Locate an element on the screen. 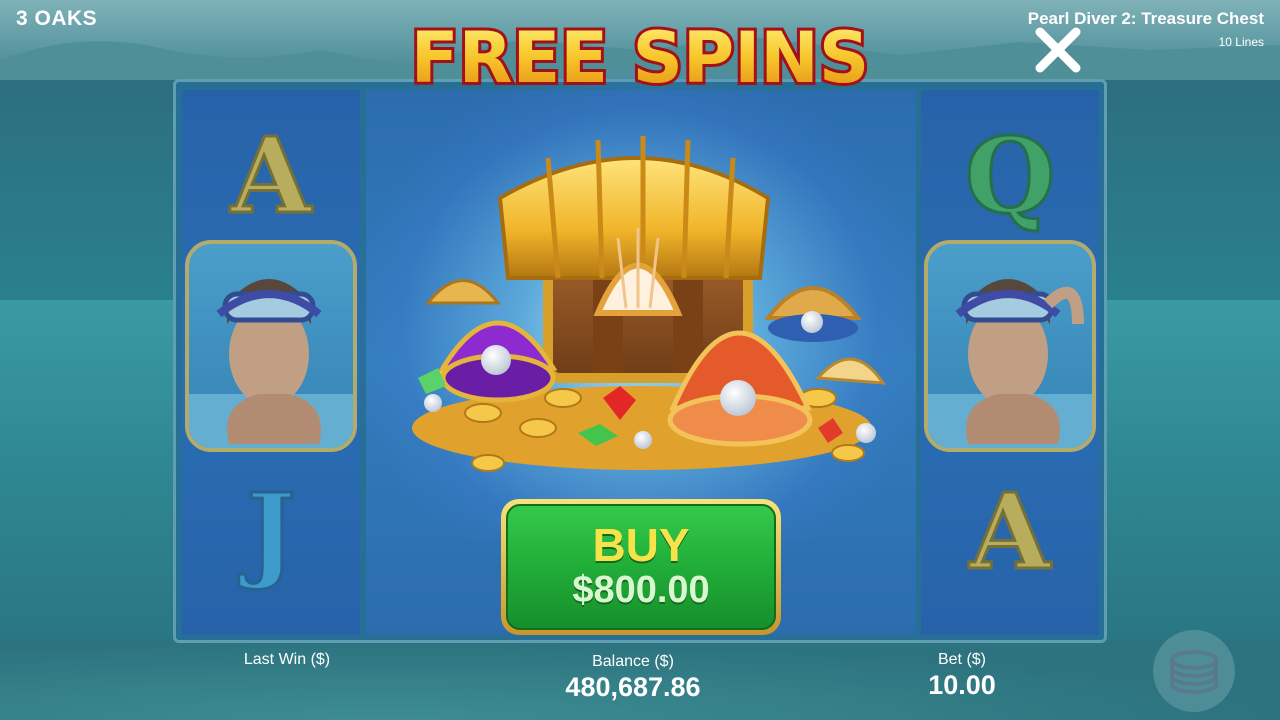 This screenshot has height=720, width=1280. buy-button-face: BUY $800.00 is located at coordinates (641, 567).